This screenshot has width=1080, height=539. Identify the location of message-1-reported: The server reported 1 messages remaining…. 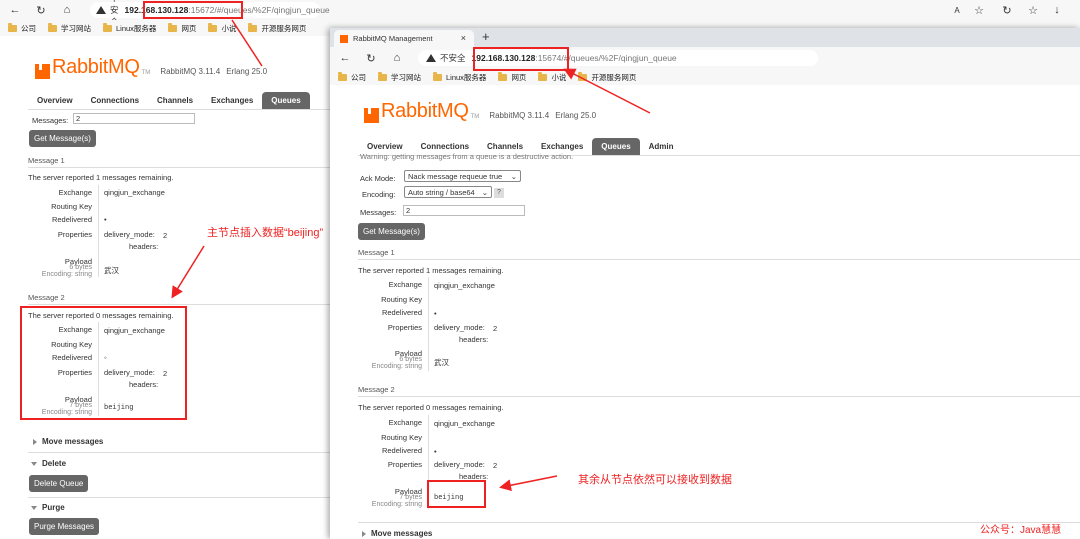
(431, 270).